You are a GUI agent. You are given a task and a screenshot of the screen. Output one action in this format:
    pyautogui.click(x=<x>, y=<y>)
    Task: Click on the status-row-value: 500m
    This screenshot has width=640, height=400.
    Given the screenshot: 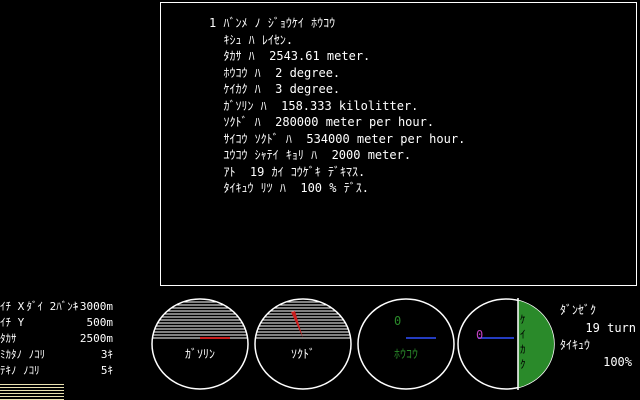 What is the action you would take?
    pyautogui.click(x=100, y=322)
    